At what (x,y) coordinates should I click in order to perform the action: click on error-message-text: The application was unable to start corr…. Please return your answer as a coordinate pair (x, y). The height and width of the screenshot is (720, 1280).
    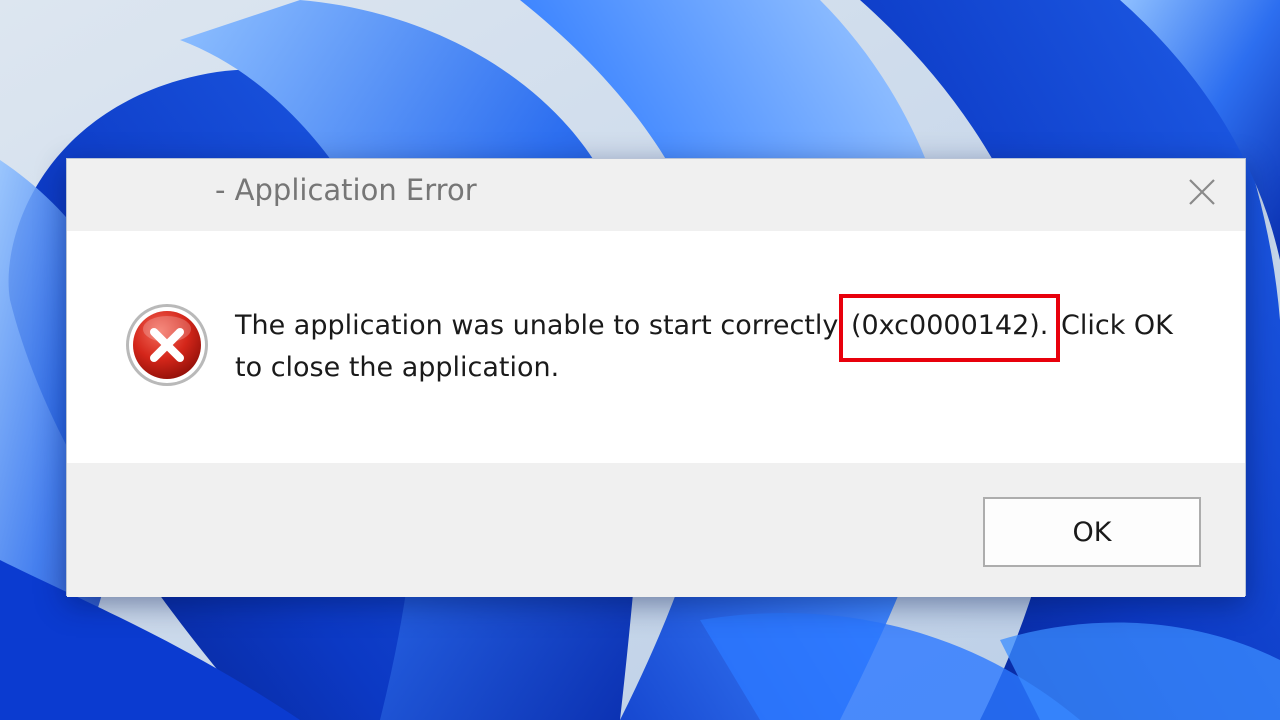
    Looking at the image, I should click on (541, 325).